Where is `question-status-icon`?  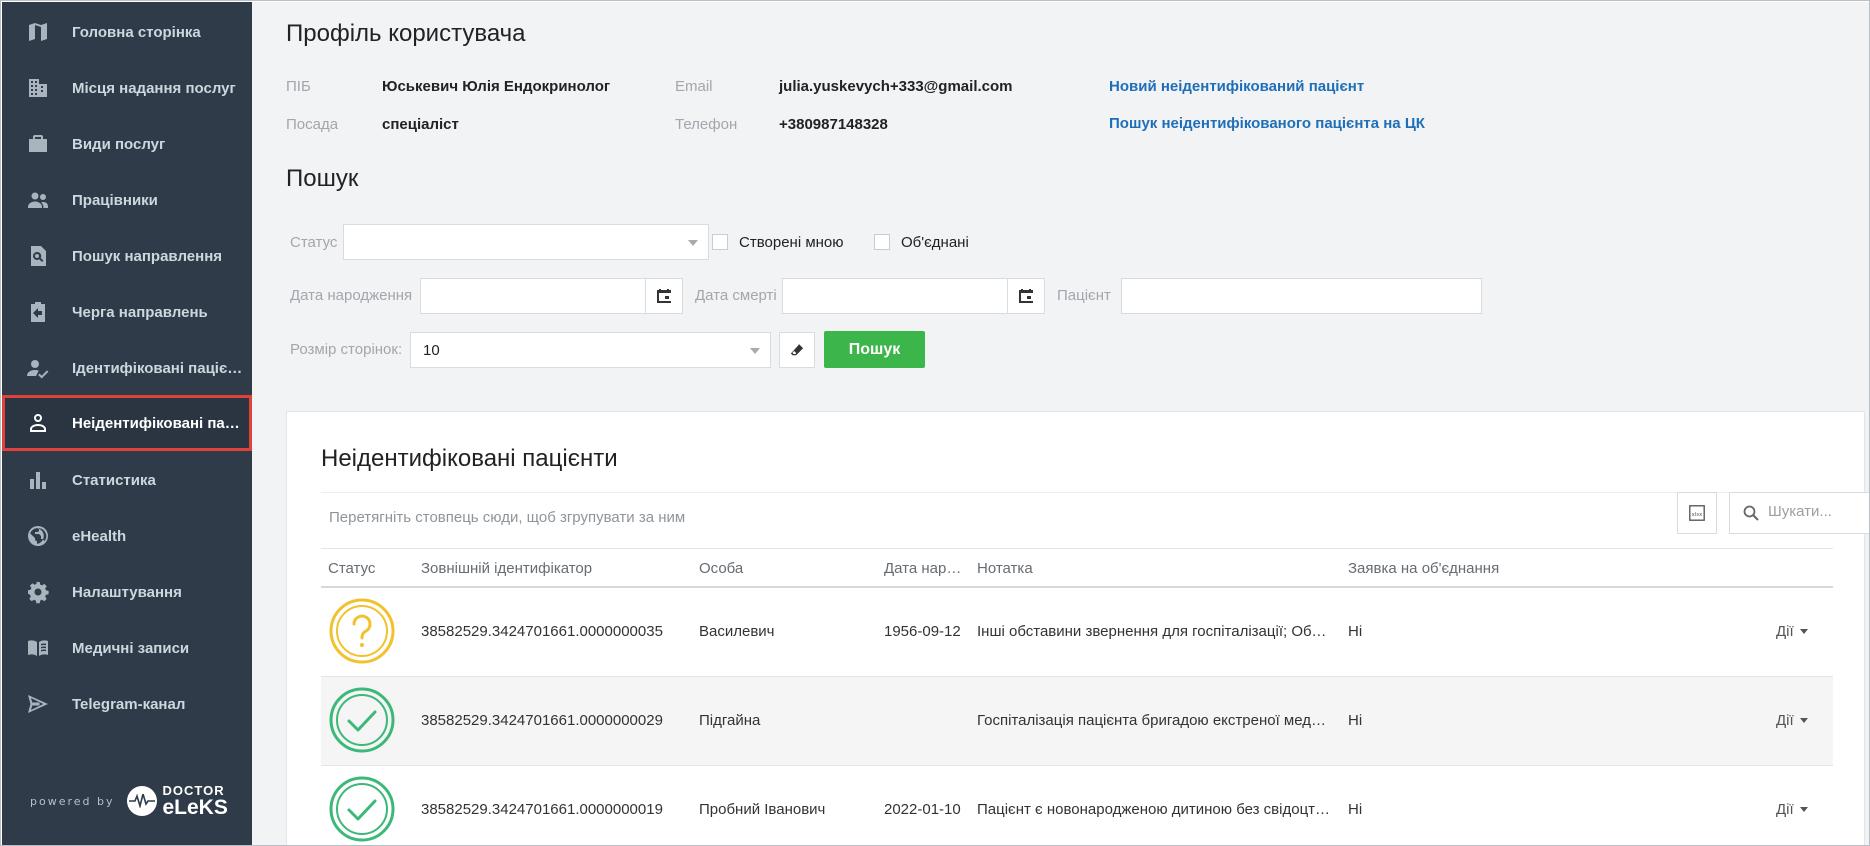
question-status-icon is located at coordinates (362, 631).